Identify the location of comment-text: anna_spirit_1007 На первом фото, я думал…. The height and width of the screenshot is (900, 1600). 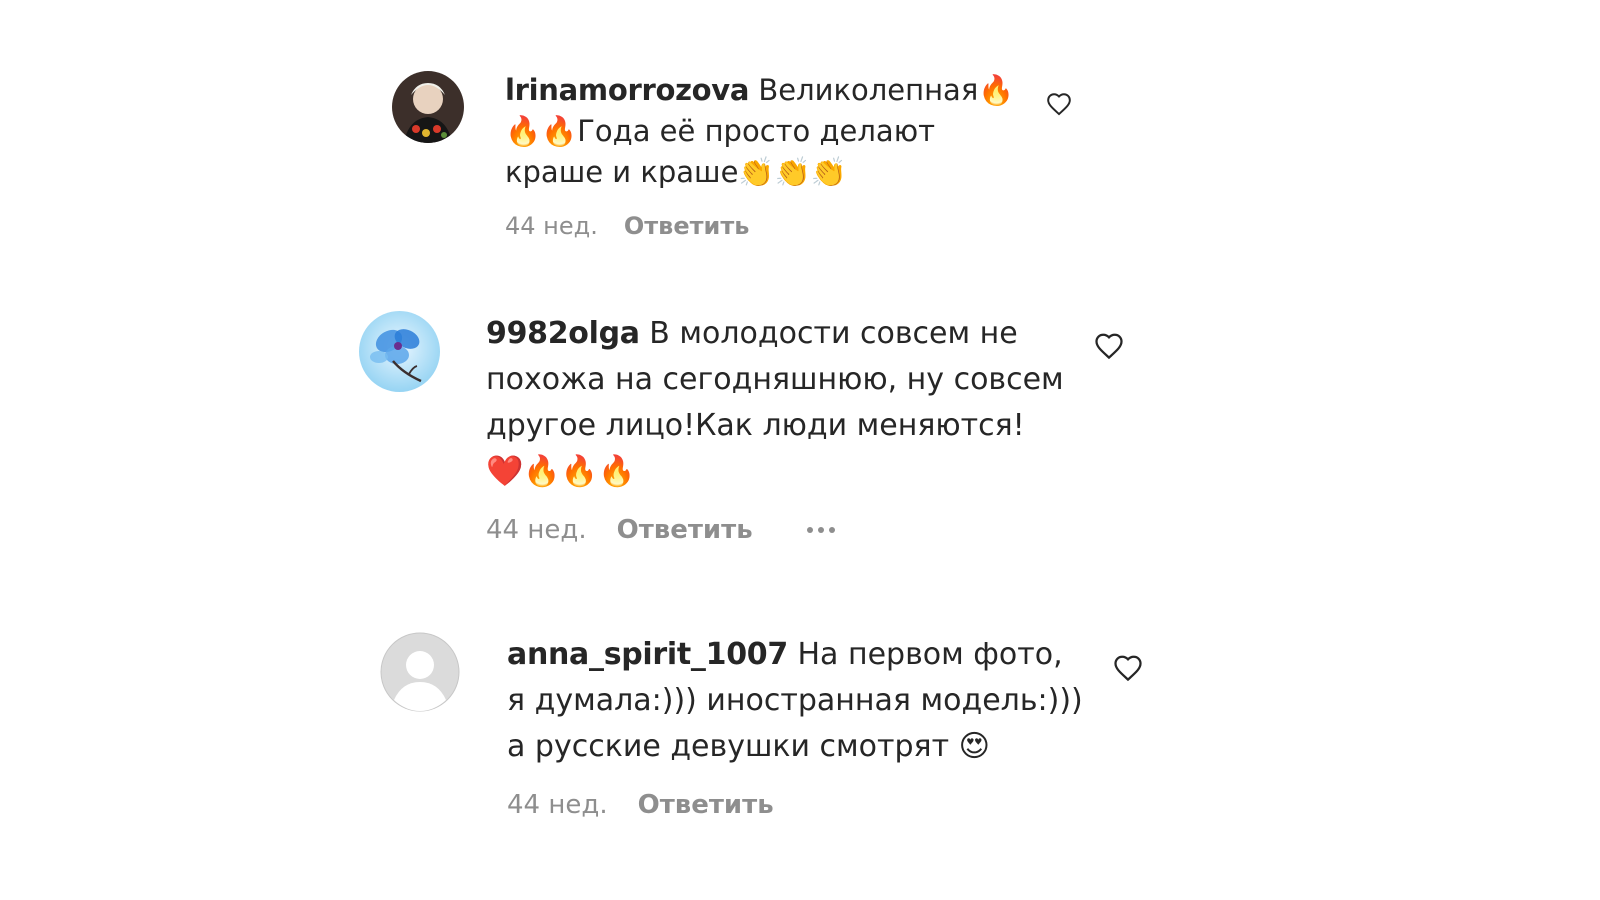
(797, 701).